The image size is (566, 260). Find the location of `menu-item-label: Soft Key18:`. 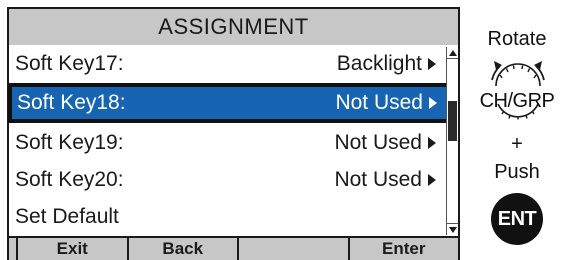

menu-item-label: Soft Key18: is located at coordinates (71, 102).